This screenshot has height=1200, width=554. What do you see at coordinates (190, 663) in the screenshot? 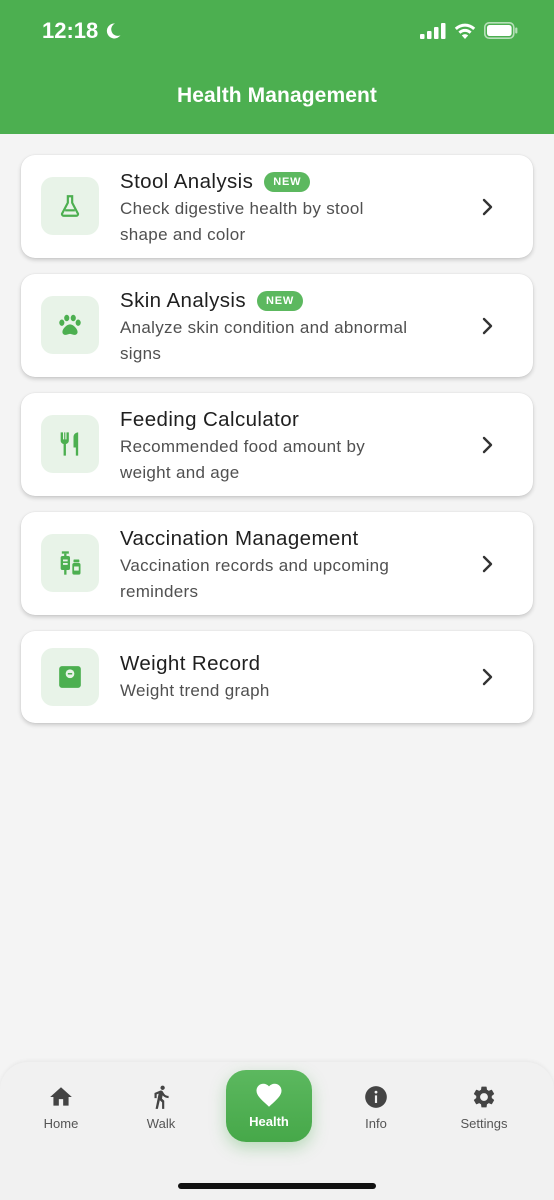
I see `card-title: Weight Record` at bounding box center [190, 663].